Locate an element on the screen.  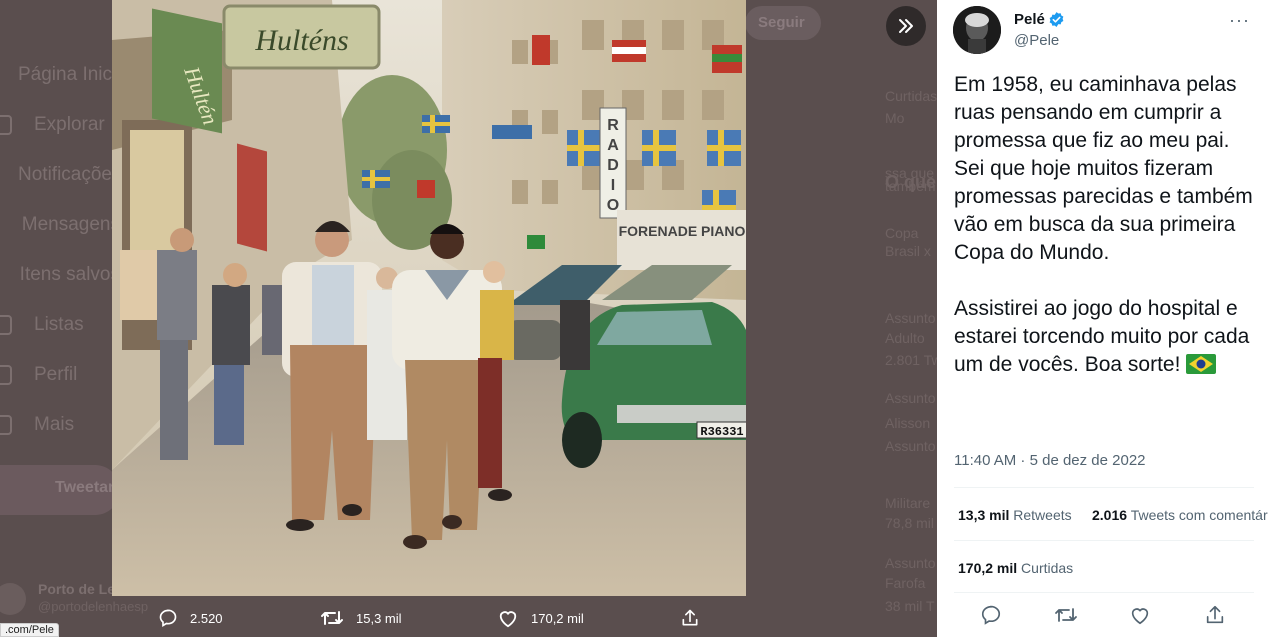
brazil-flag-icon is located at coordinates (1201, 364).